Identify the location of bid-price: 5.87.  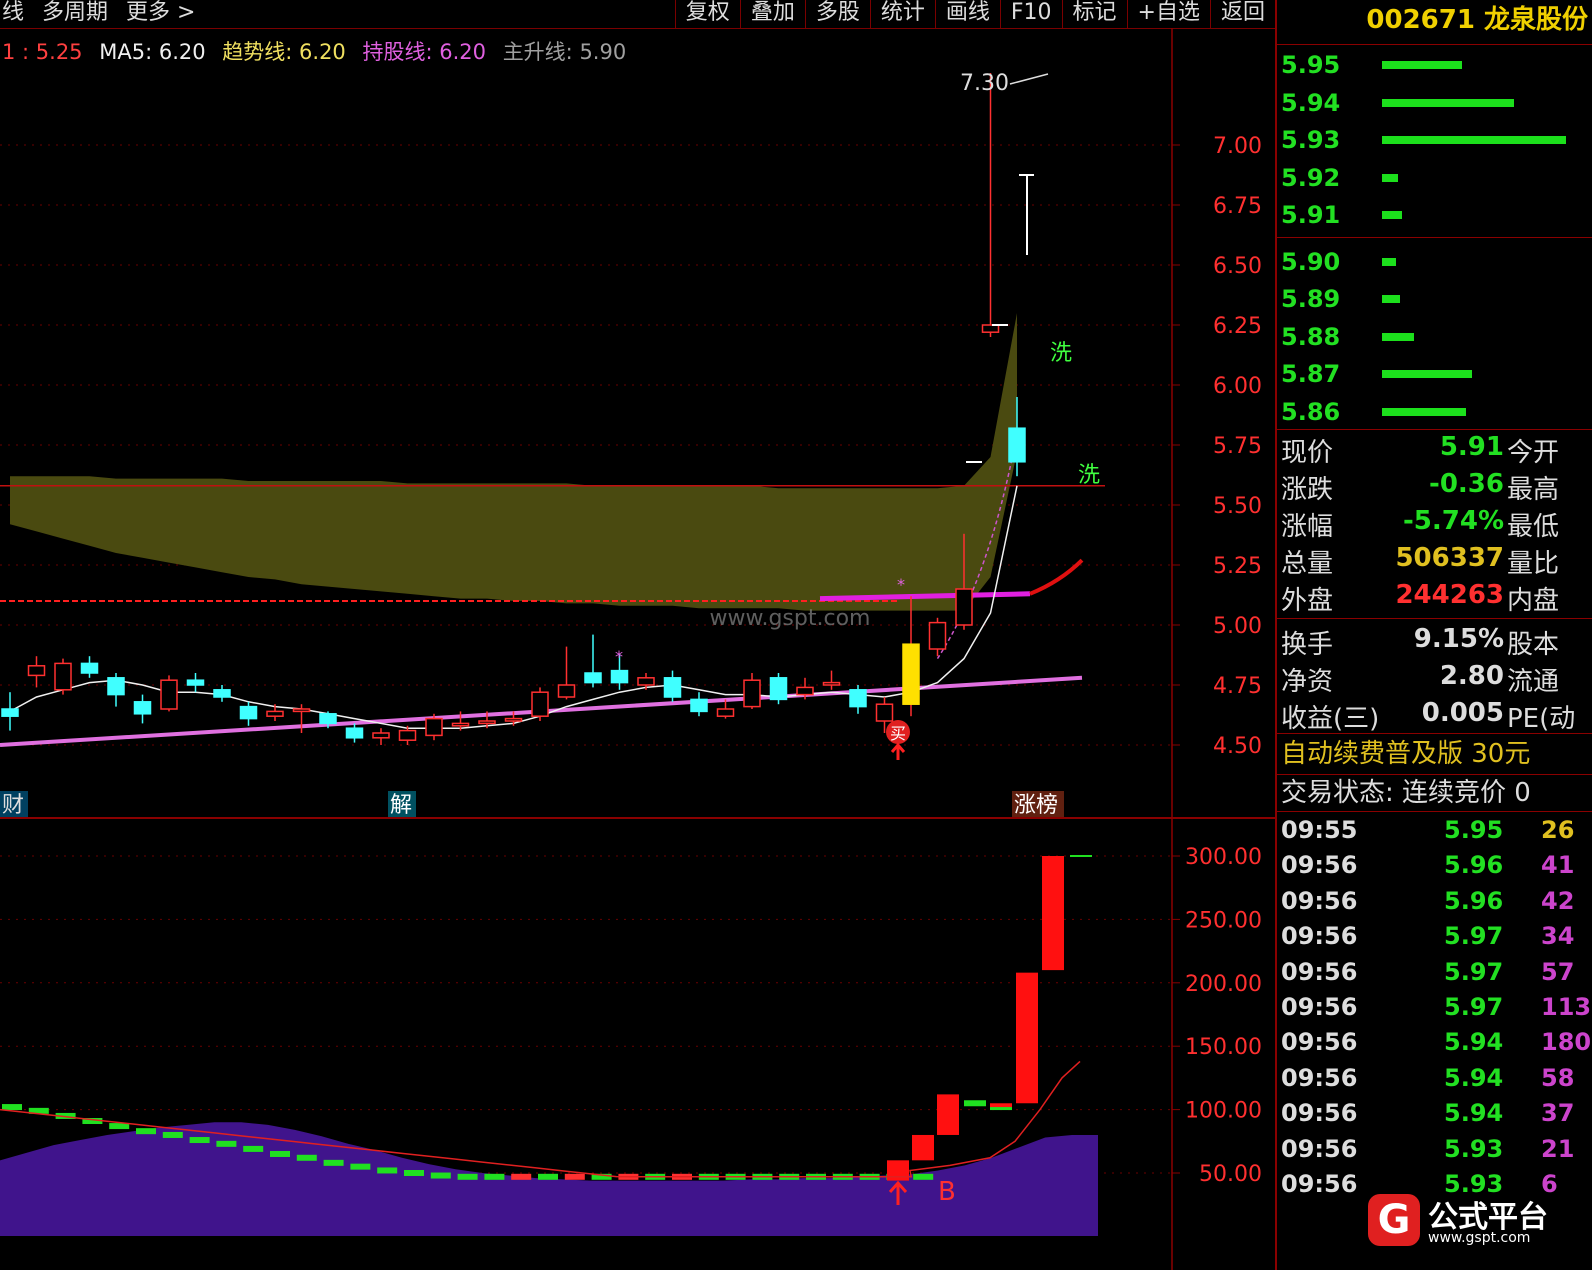
(1311, 374).